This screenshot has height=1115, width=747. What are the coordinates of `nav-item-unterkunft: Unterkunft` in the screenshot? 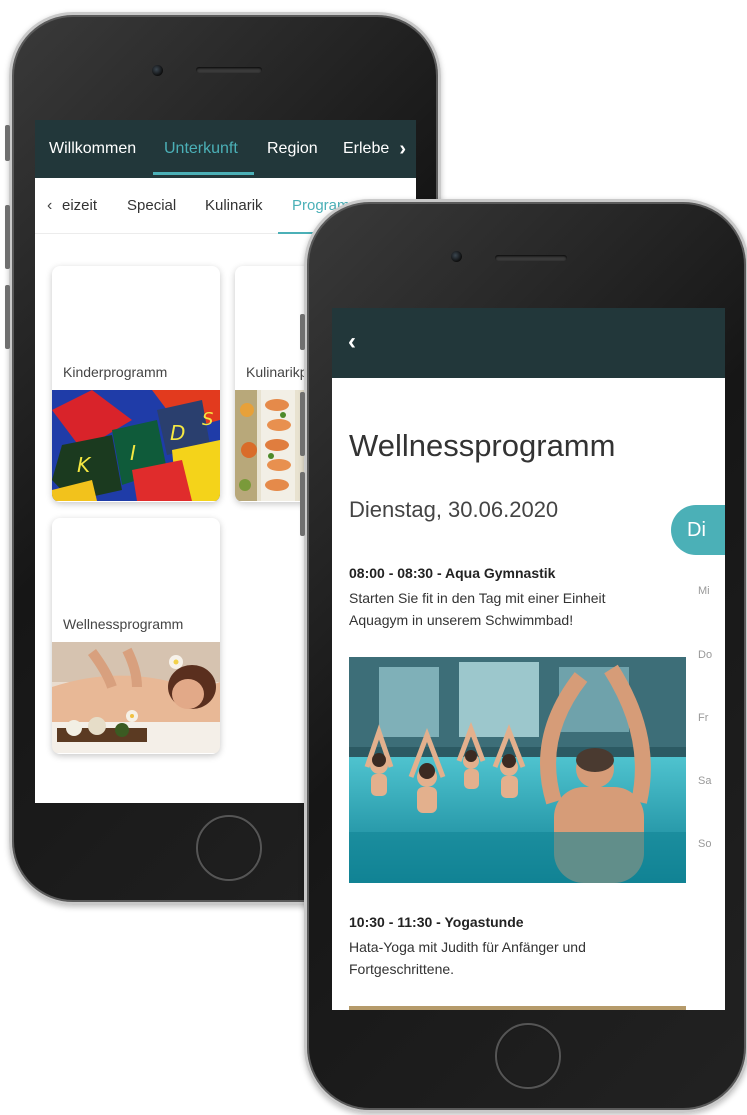 It's located at (201, 149).